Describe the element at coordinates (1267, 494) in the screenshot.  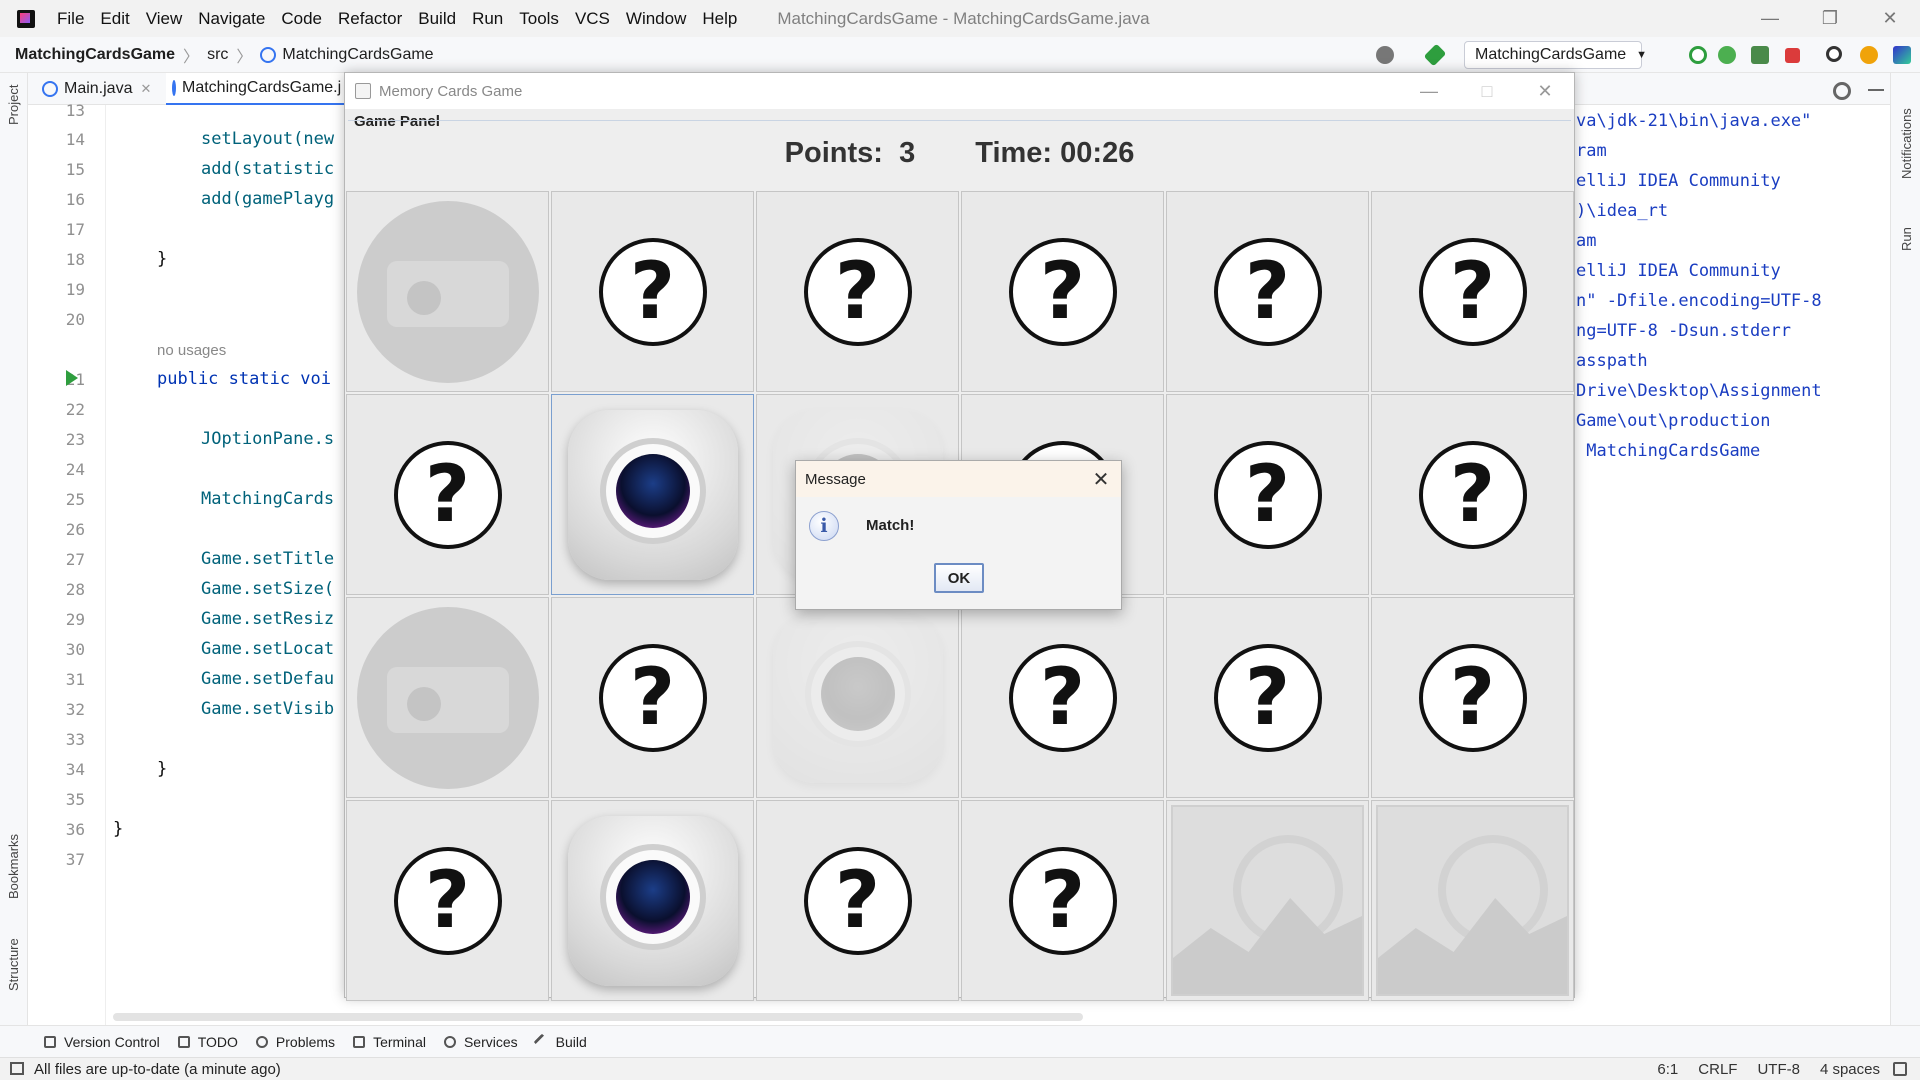
I see `card-11: ?` at that location.